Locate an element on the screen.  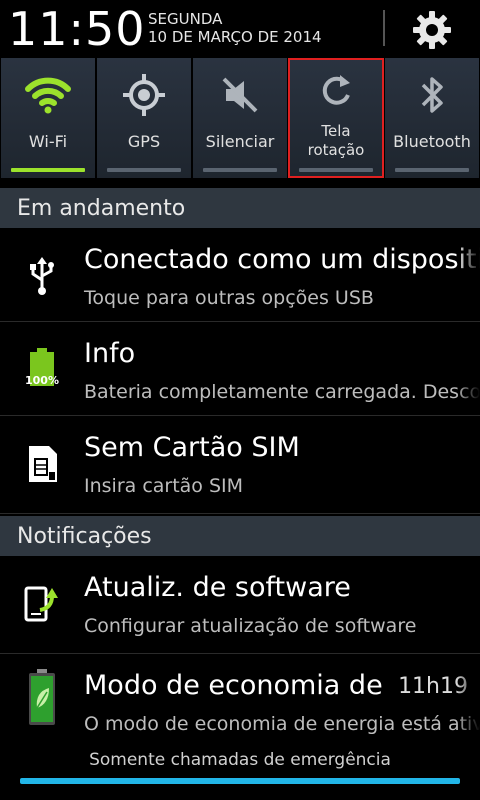
notification-title: Info is located at coordinates (110, 353).